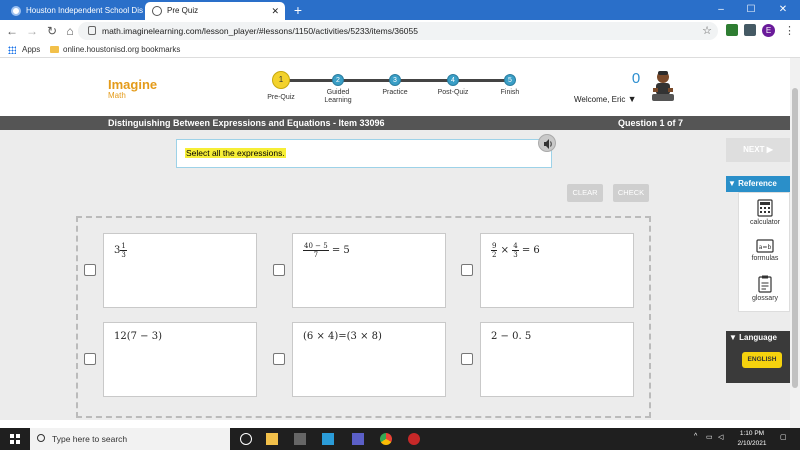  I want to click on choice-b-checkbox, so click(279, 270).